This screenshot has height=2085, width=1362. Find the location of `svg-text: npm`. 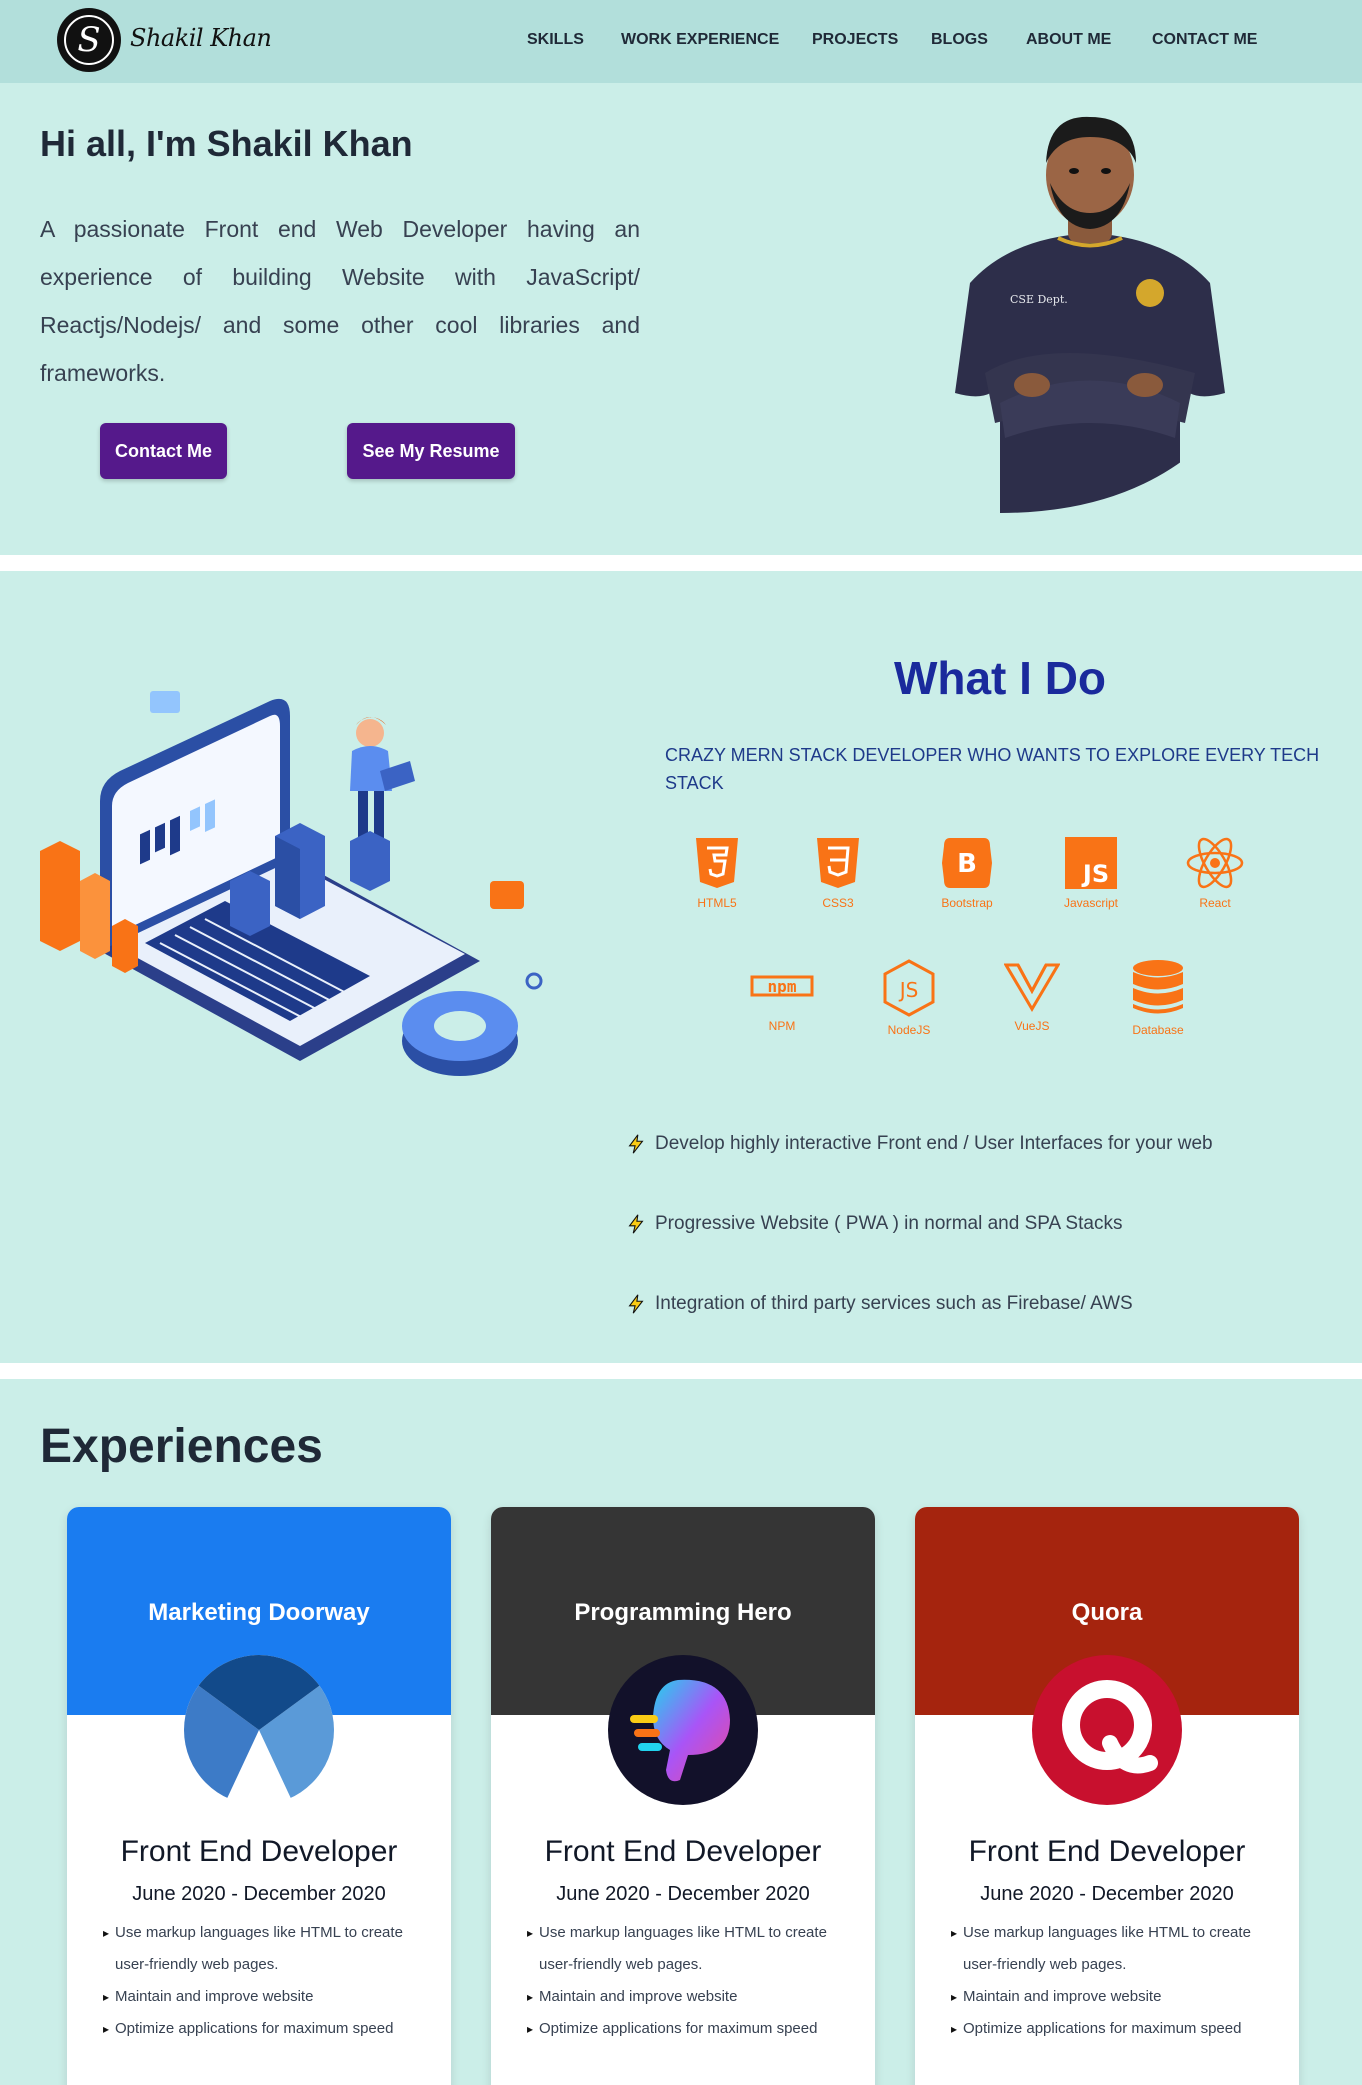

svg-text: npm is located at coordinates (782, 986).